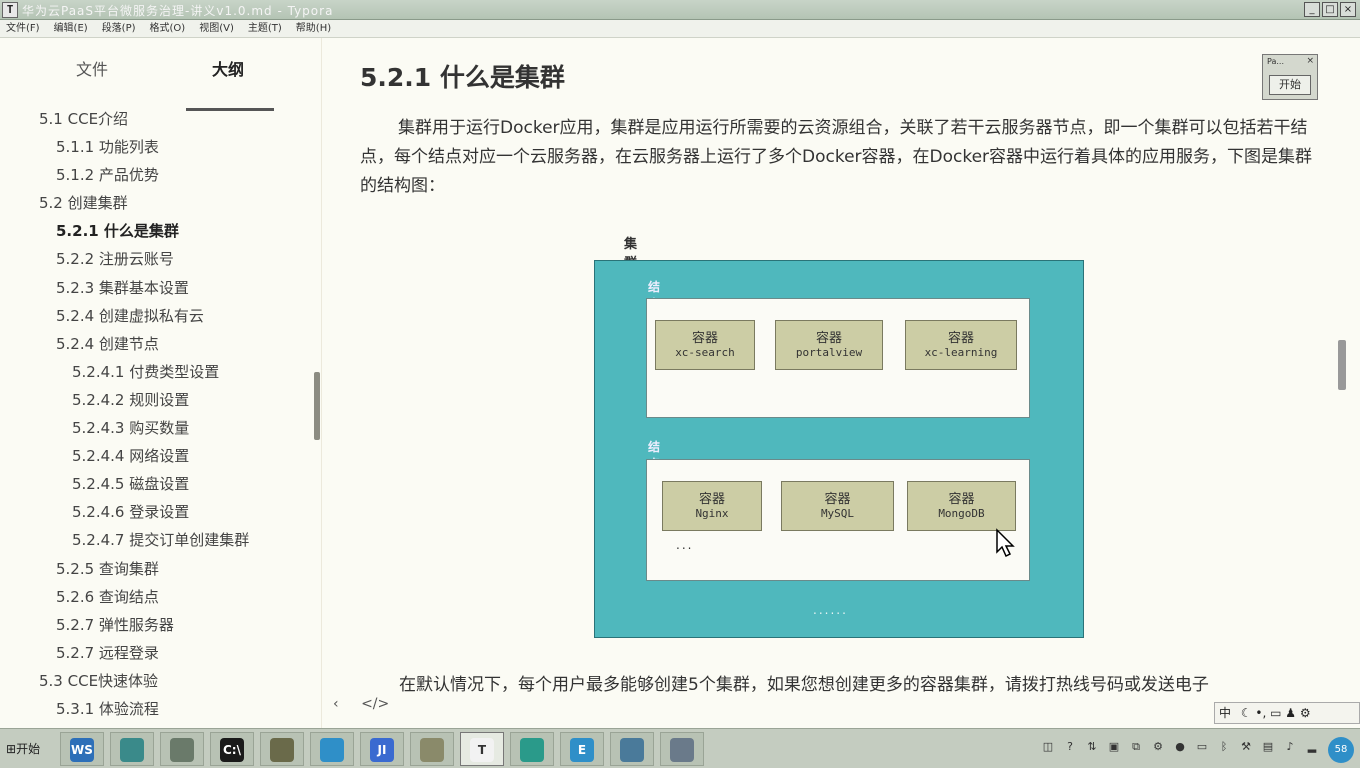 The height and width of the screenshot is (768, 1360). I want to click on tray-device-icon: ▤, so click(1268, 747).